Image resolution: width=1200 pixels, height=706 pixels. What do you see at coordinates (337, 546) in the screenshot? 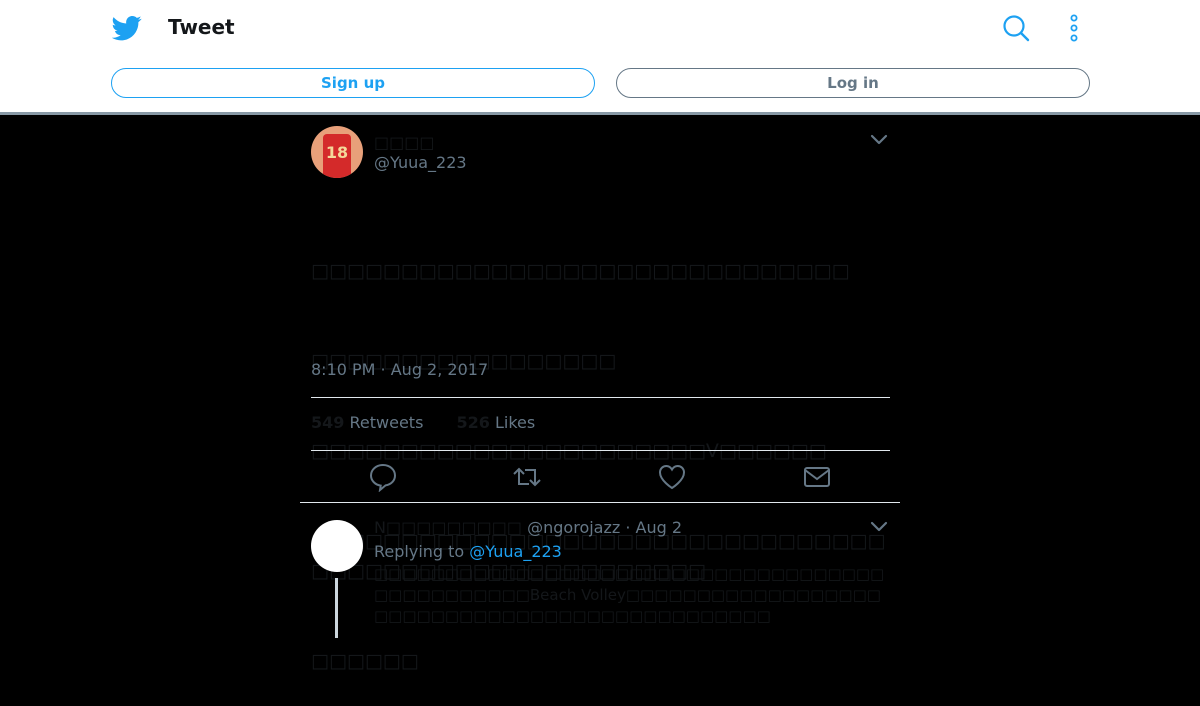
I see `reply-avatar` at bounding box center [337, 546].